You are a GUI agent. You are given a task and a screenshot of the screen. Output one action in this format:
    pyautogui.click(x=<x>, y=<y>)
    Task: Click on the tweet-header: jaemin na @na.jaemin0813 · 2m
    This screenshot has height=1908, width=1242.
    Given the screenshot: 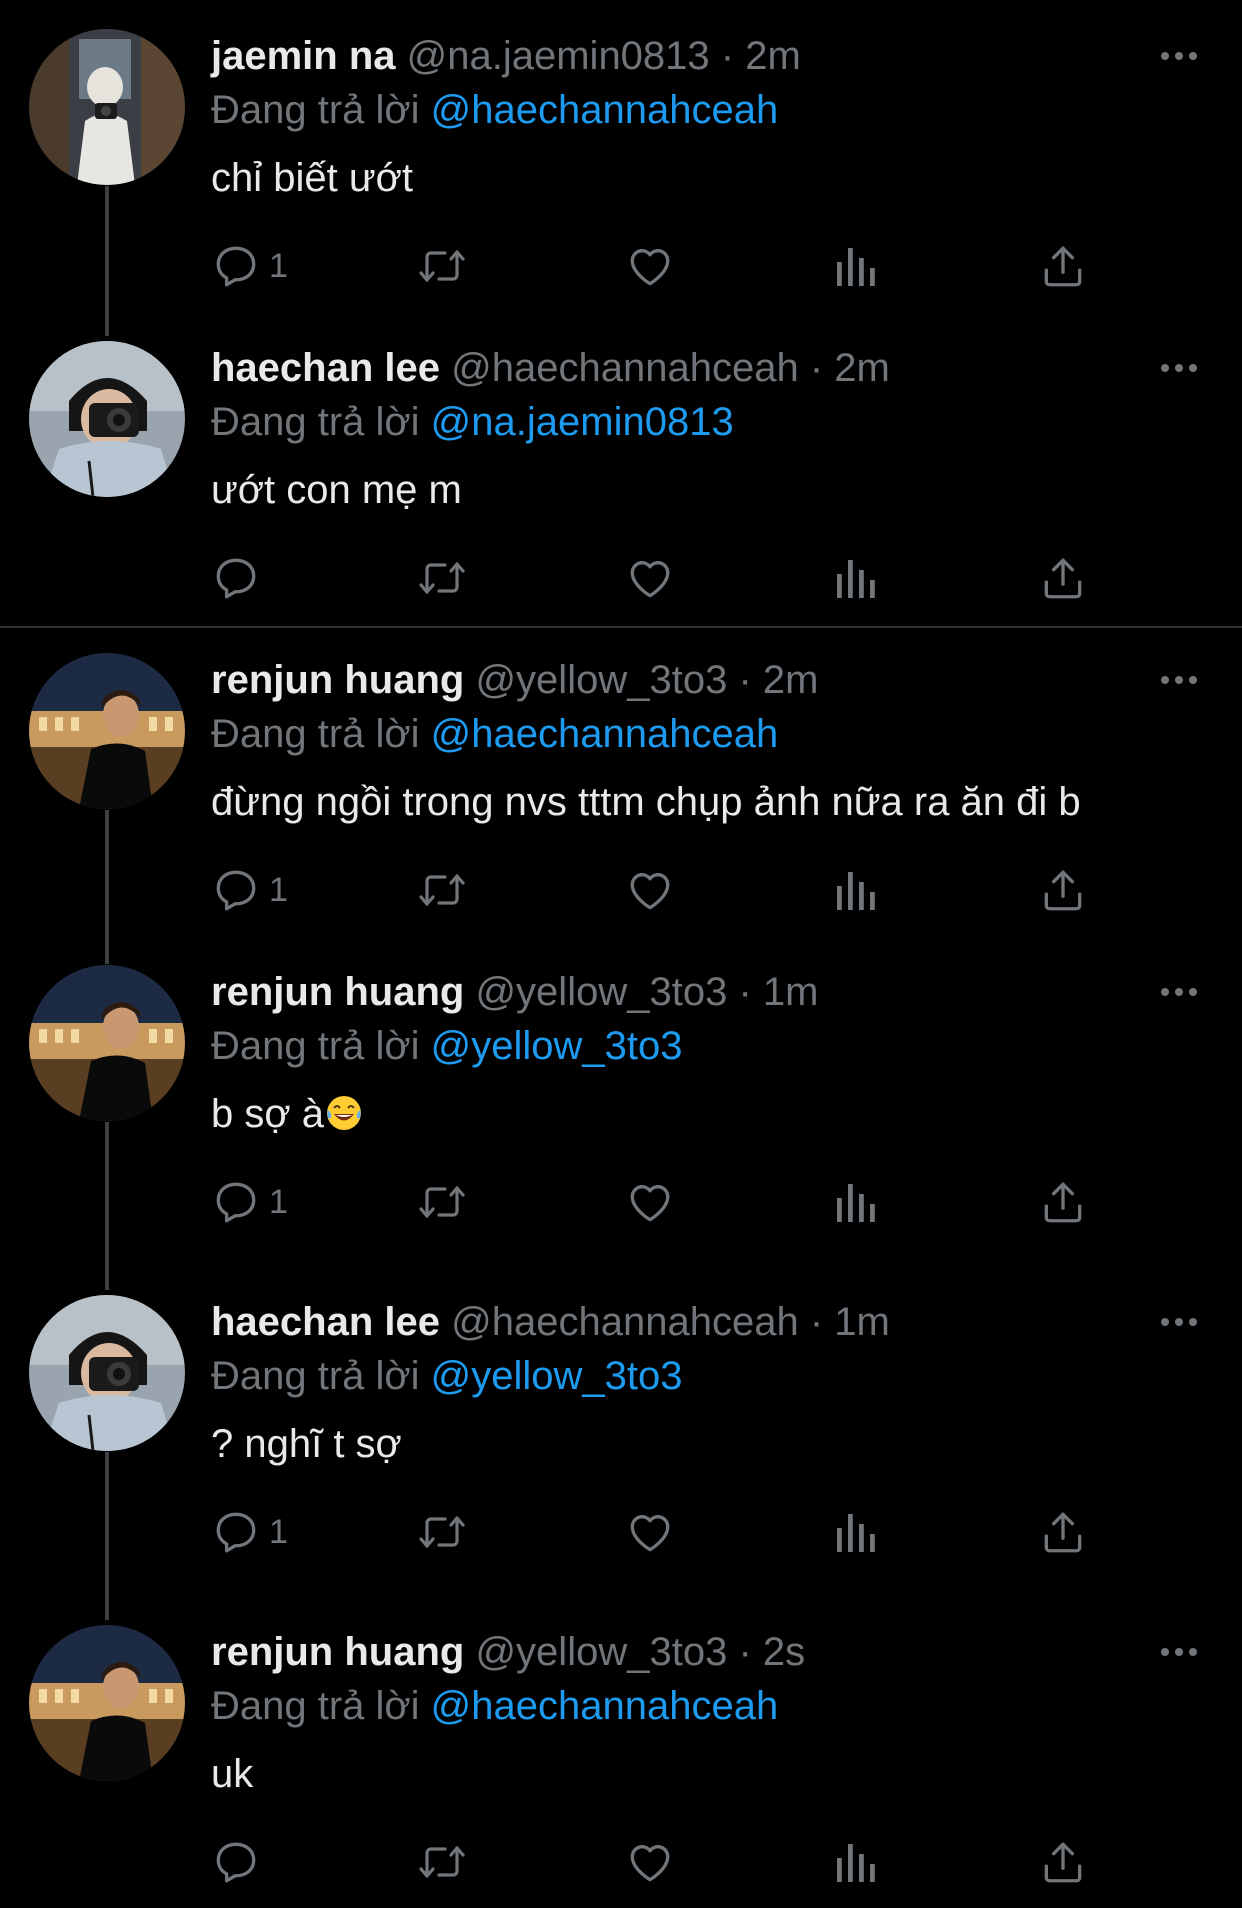 What is the action you would take?
    pyautogui.click(x=506, y=56)
    